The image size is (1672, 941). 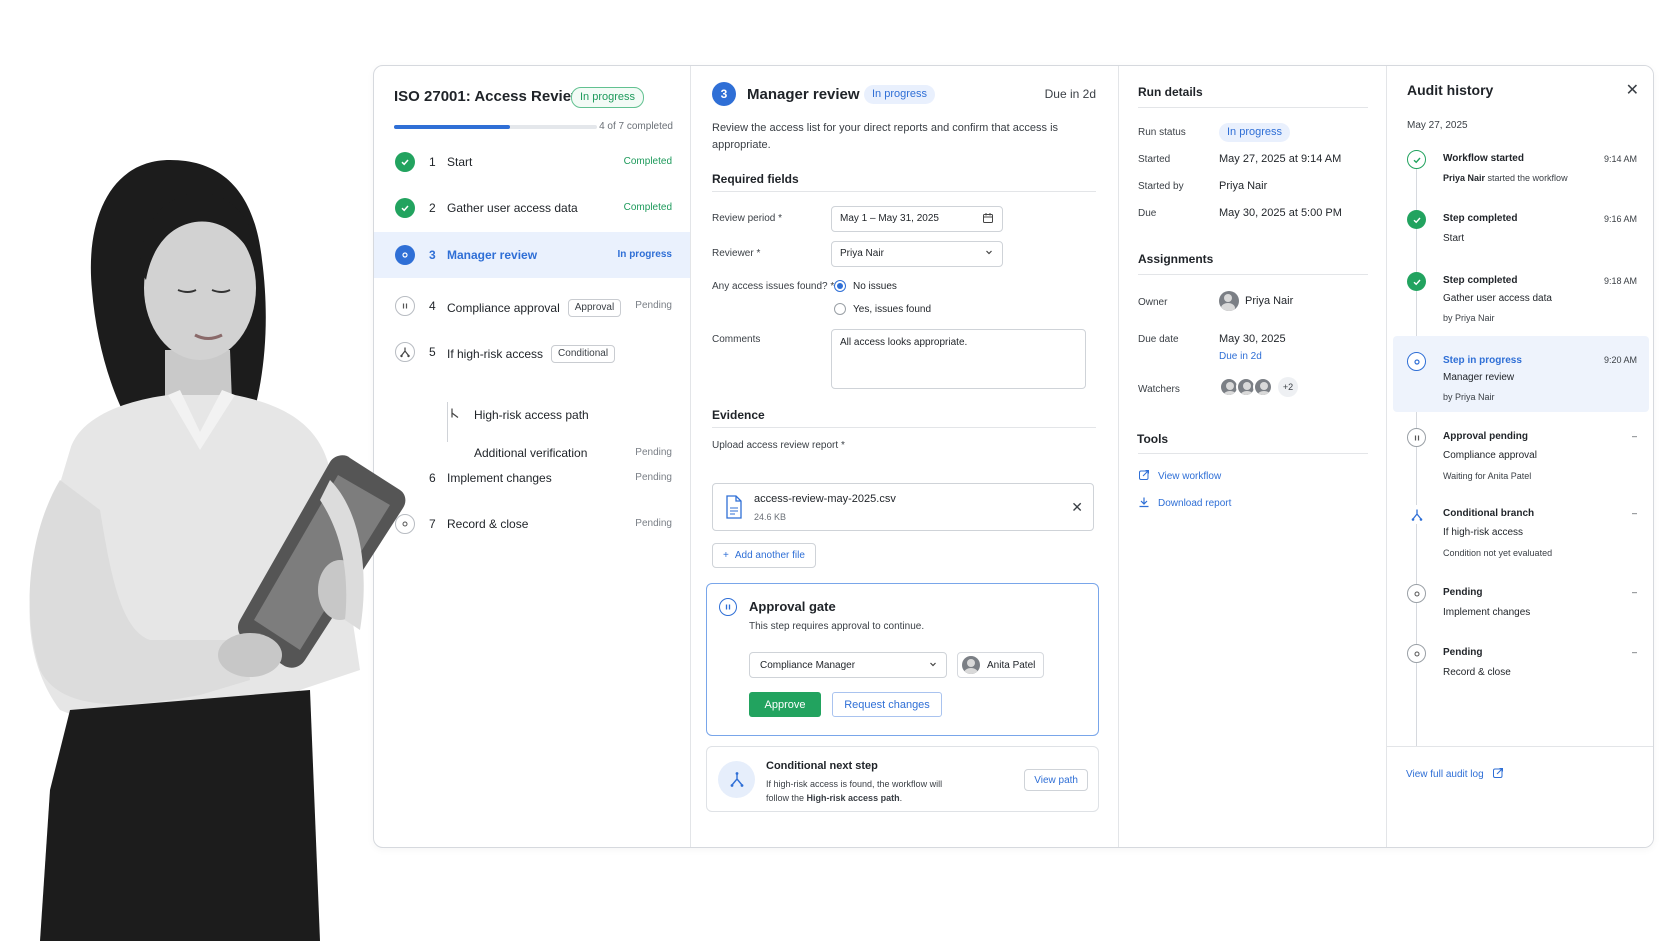 I want to click on step-status: Completed, so click(x=647, y=207).